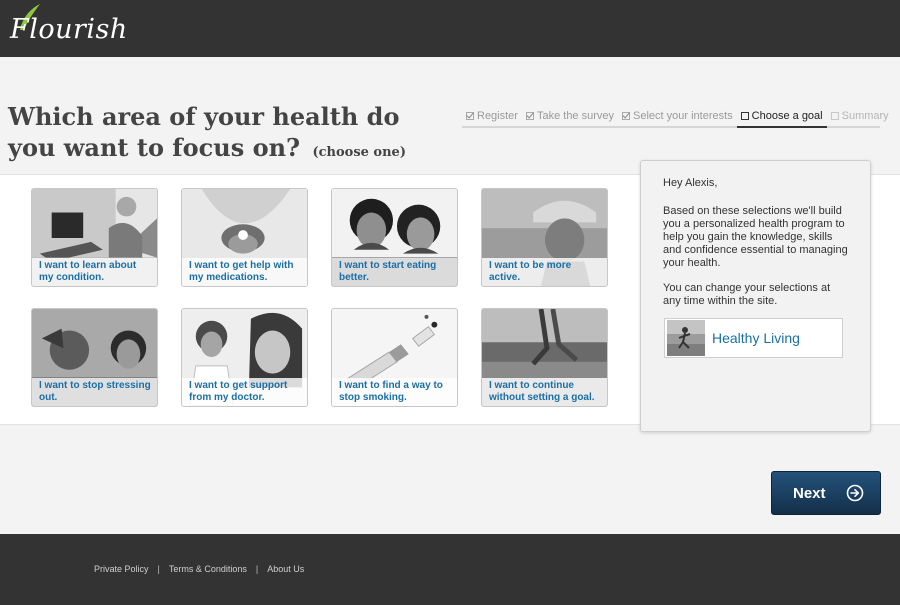 The height and width of the screenshot is (605, 900). What do you see at coordinates (94, 392) in the screenshot?
I see `goal-tile-caption: I want to stop stressing out.` at bounding box center [94, 392].